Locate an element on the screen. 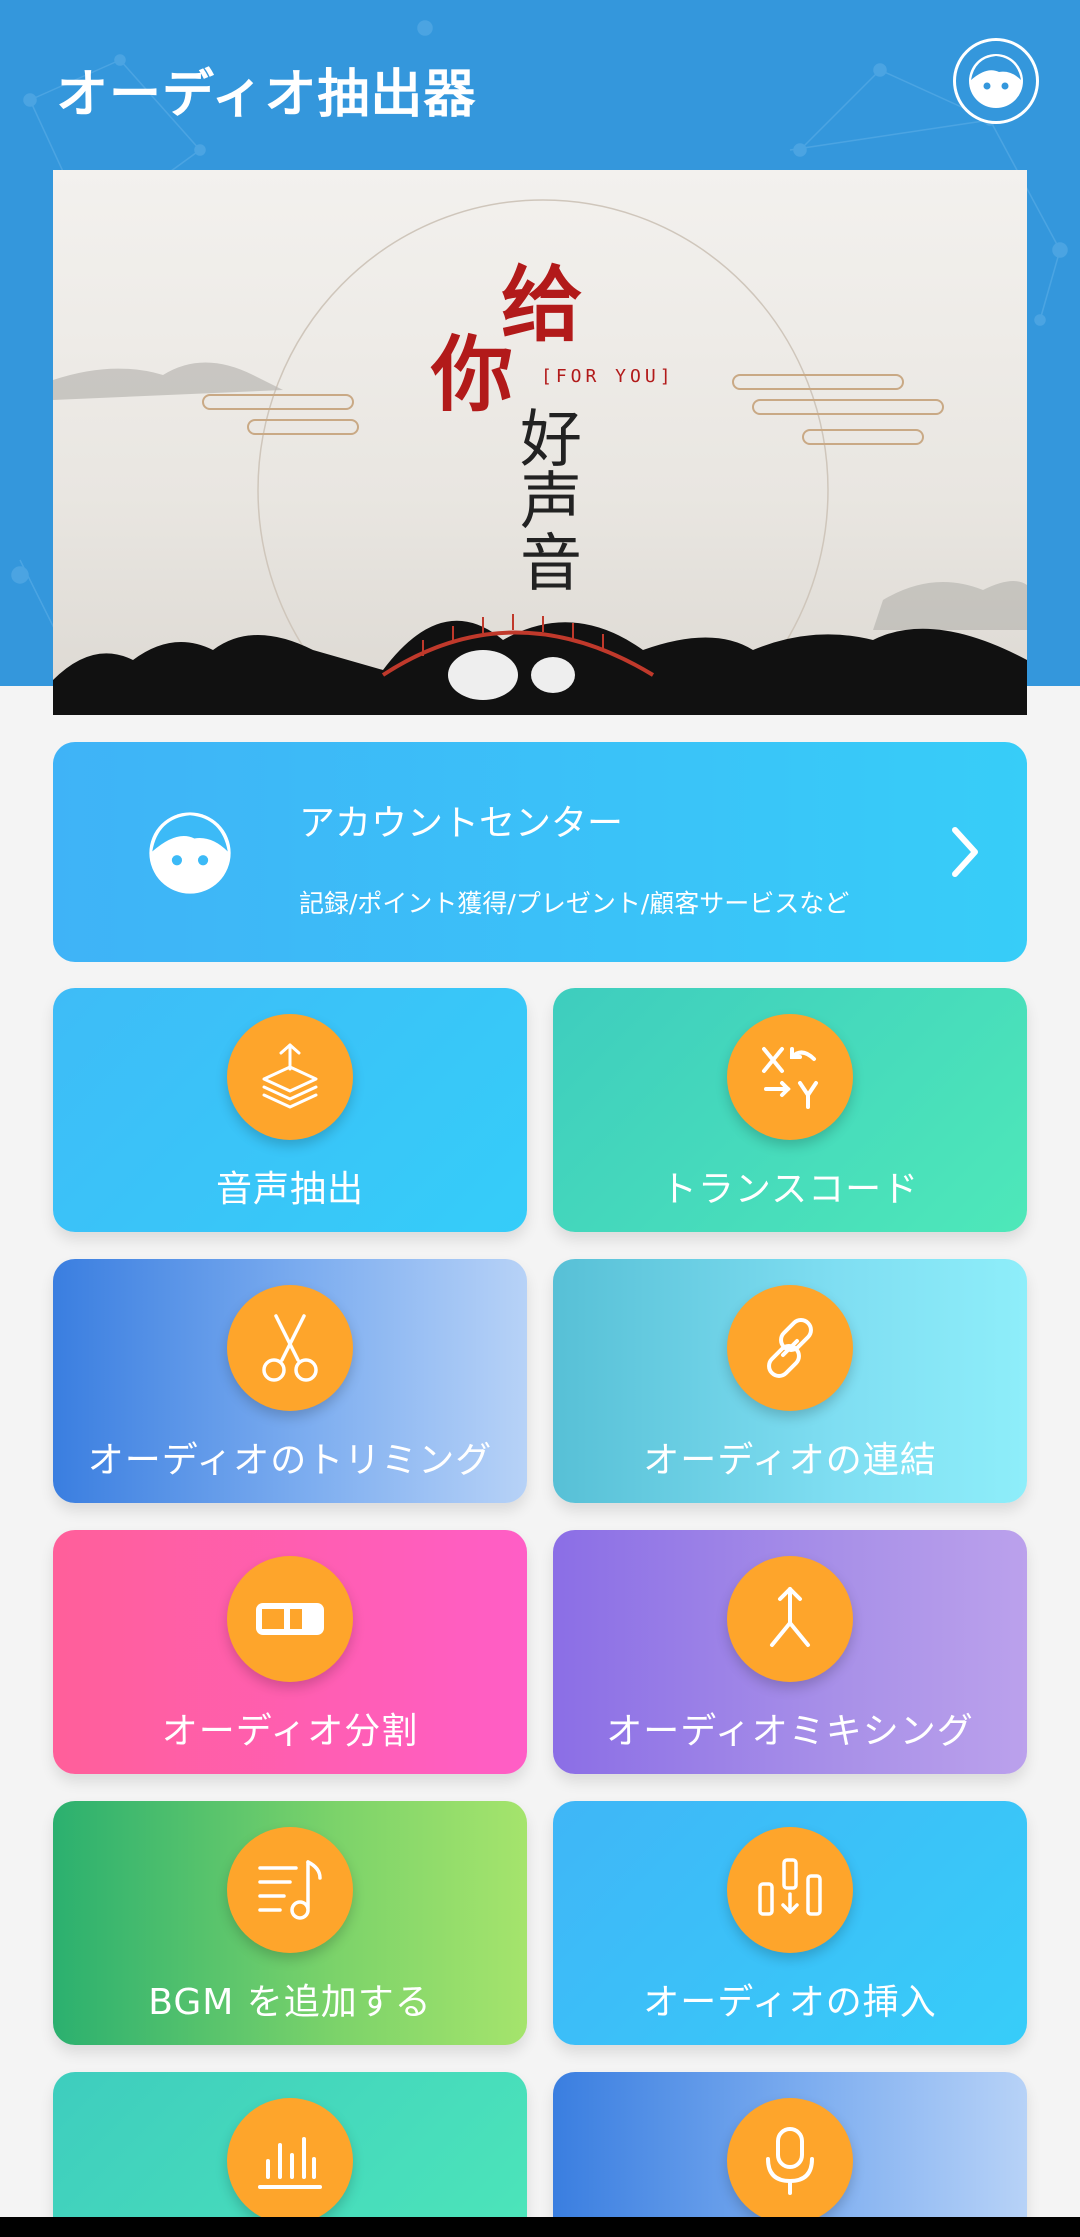  tile-audio-concat: オーディオの連結 is located at coordinates (790, 1381).